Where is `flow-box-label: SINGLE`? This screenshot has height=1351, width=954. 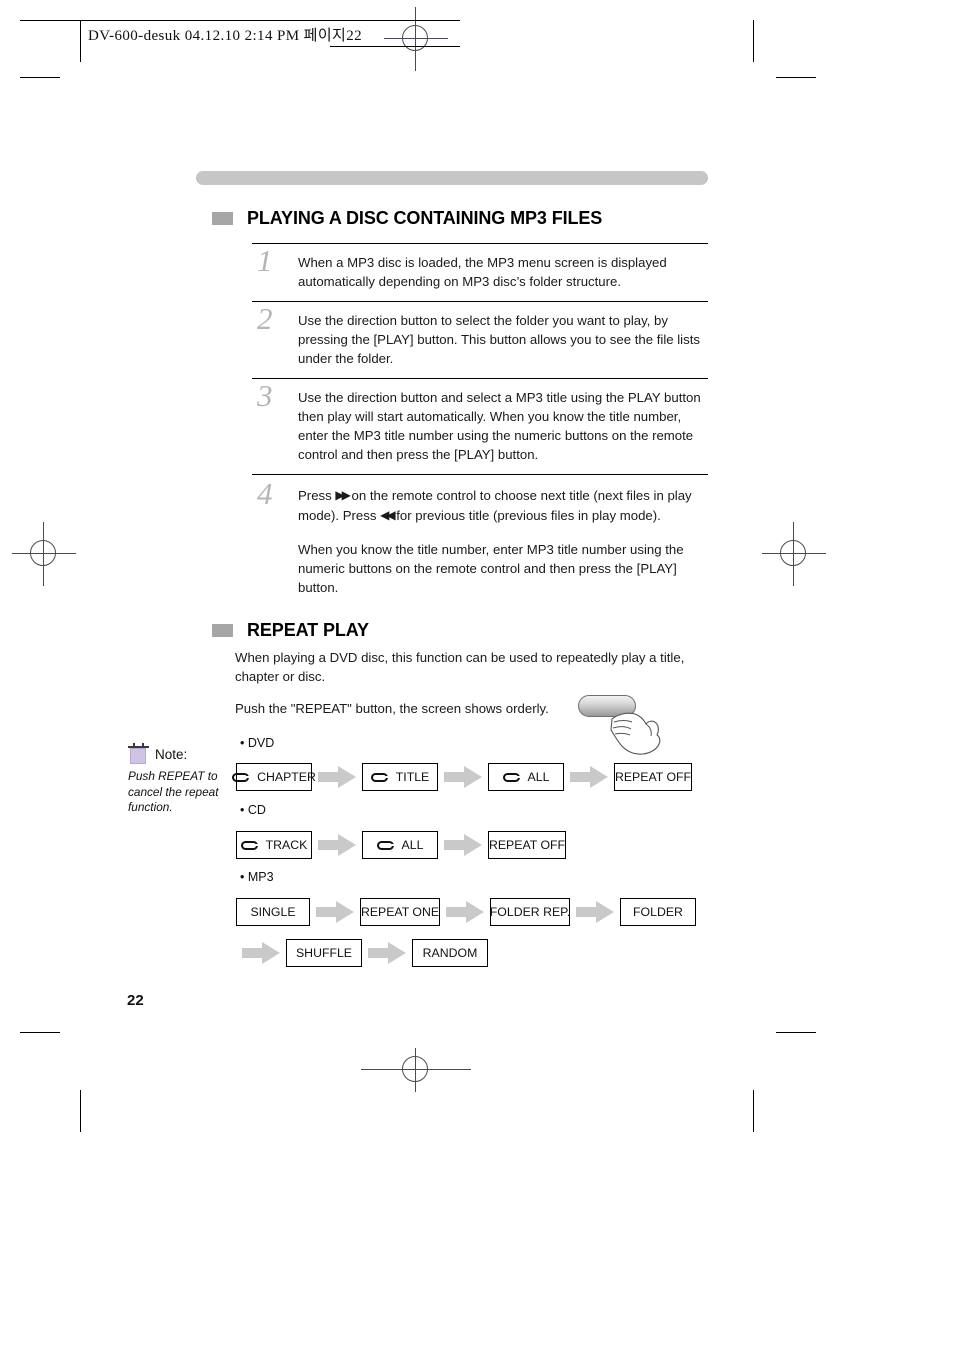
flow-box-label: SINGLE is located at coordinates (273, 912).